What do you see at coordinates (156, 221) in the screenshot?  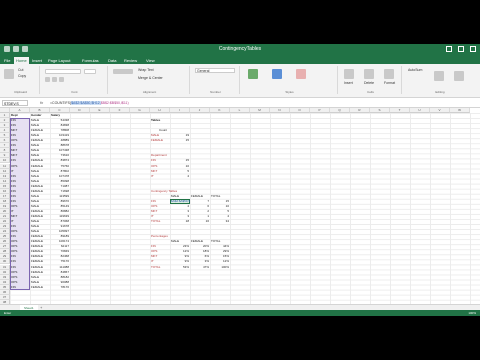 I see `ct-row-label: TOTAL` at bounding box center [156, 221].